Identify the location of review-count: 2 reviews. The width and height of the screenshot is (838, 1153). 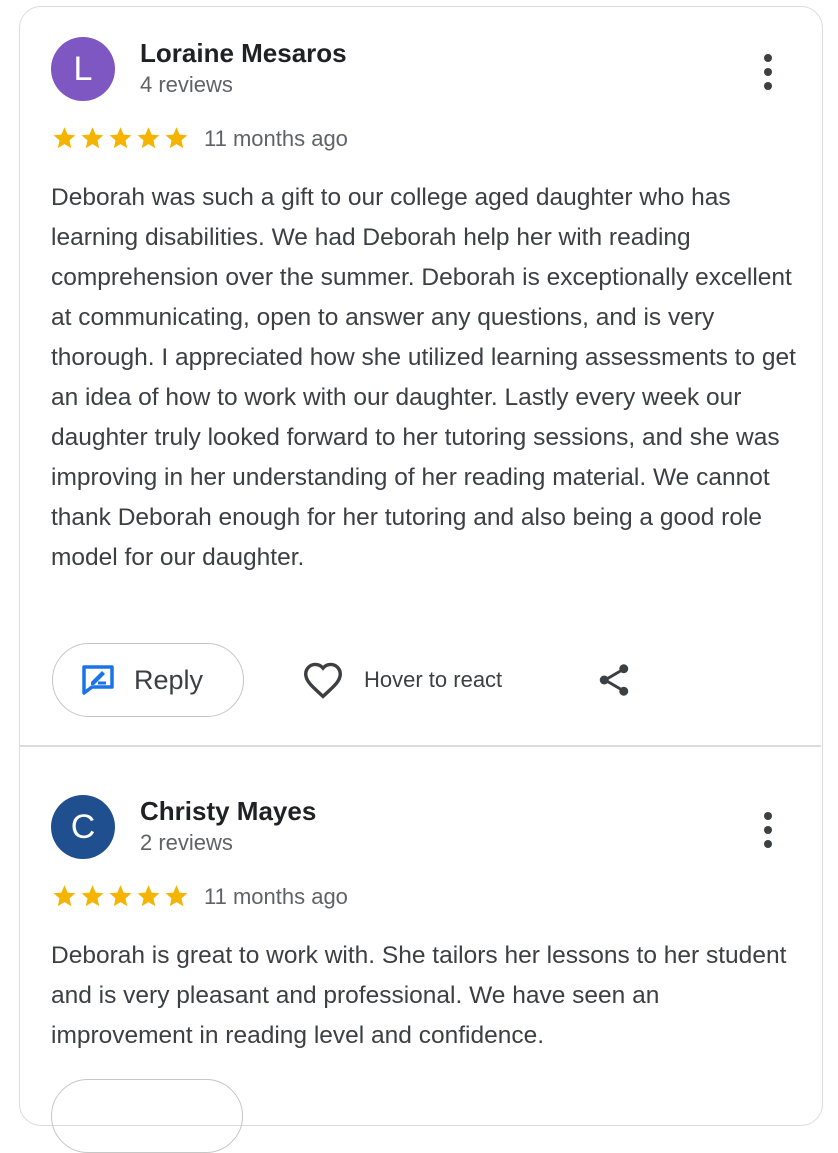
(186, 842).